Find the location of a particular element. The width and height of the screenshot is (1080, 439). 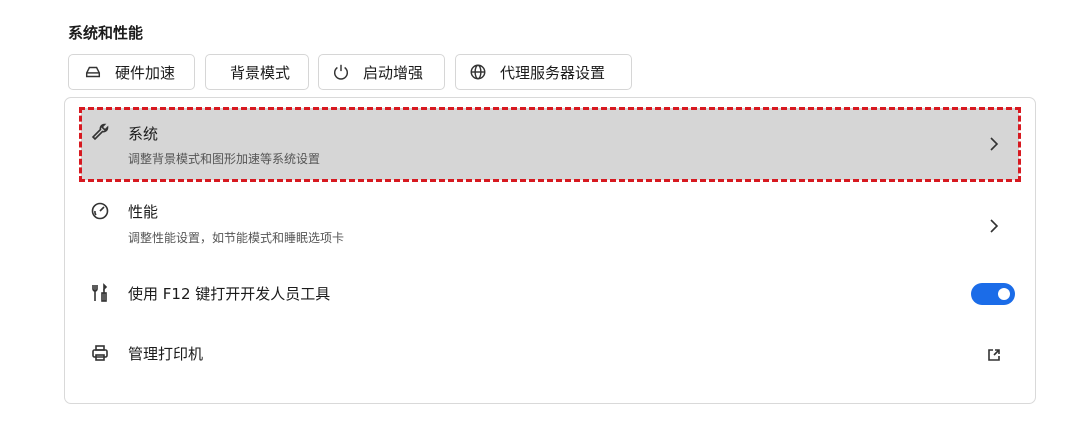

globe-icon is located at coordinates (478, 72).